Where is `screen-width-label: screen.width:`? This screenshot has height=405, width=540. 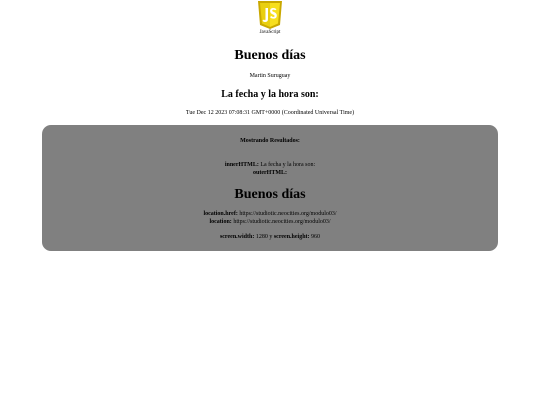
screen-width-label: screen.width: is located at coordinates (237, 237).